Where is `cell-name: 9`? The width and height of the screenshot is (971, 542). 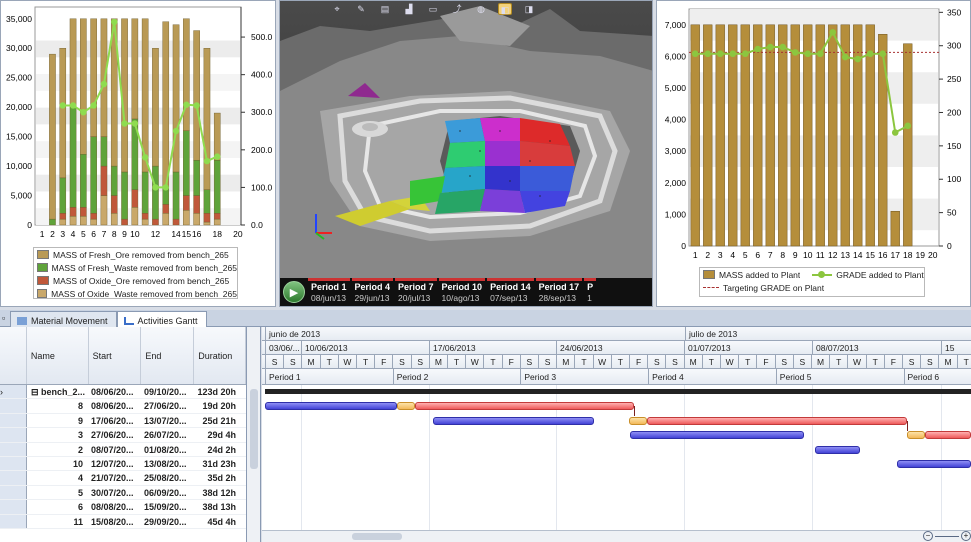
cell-name: 9 is located at coordinates (80, 420).